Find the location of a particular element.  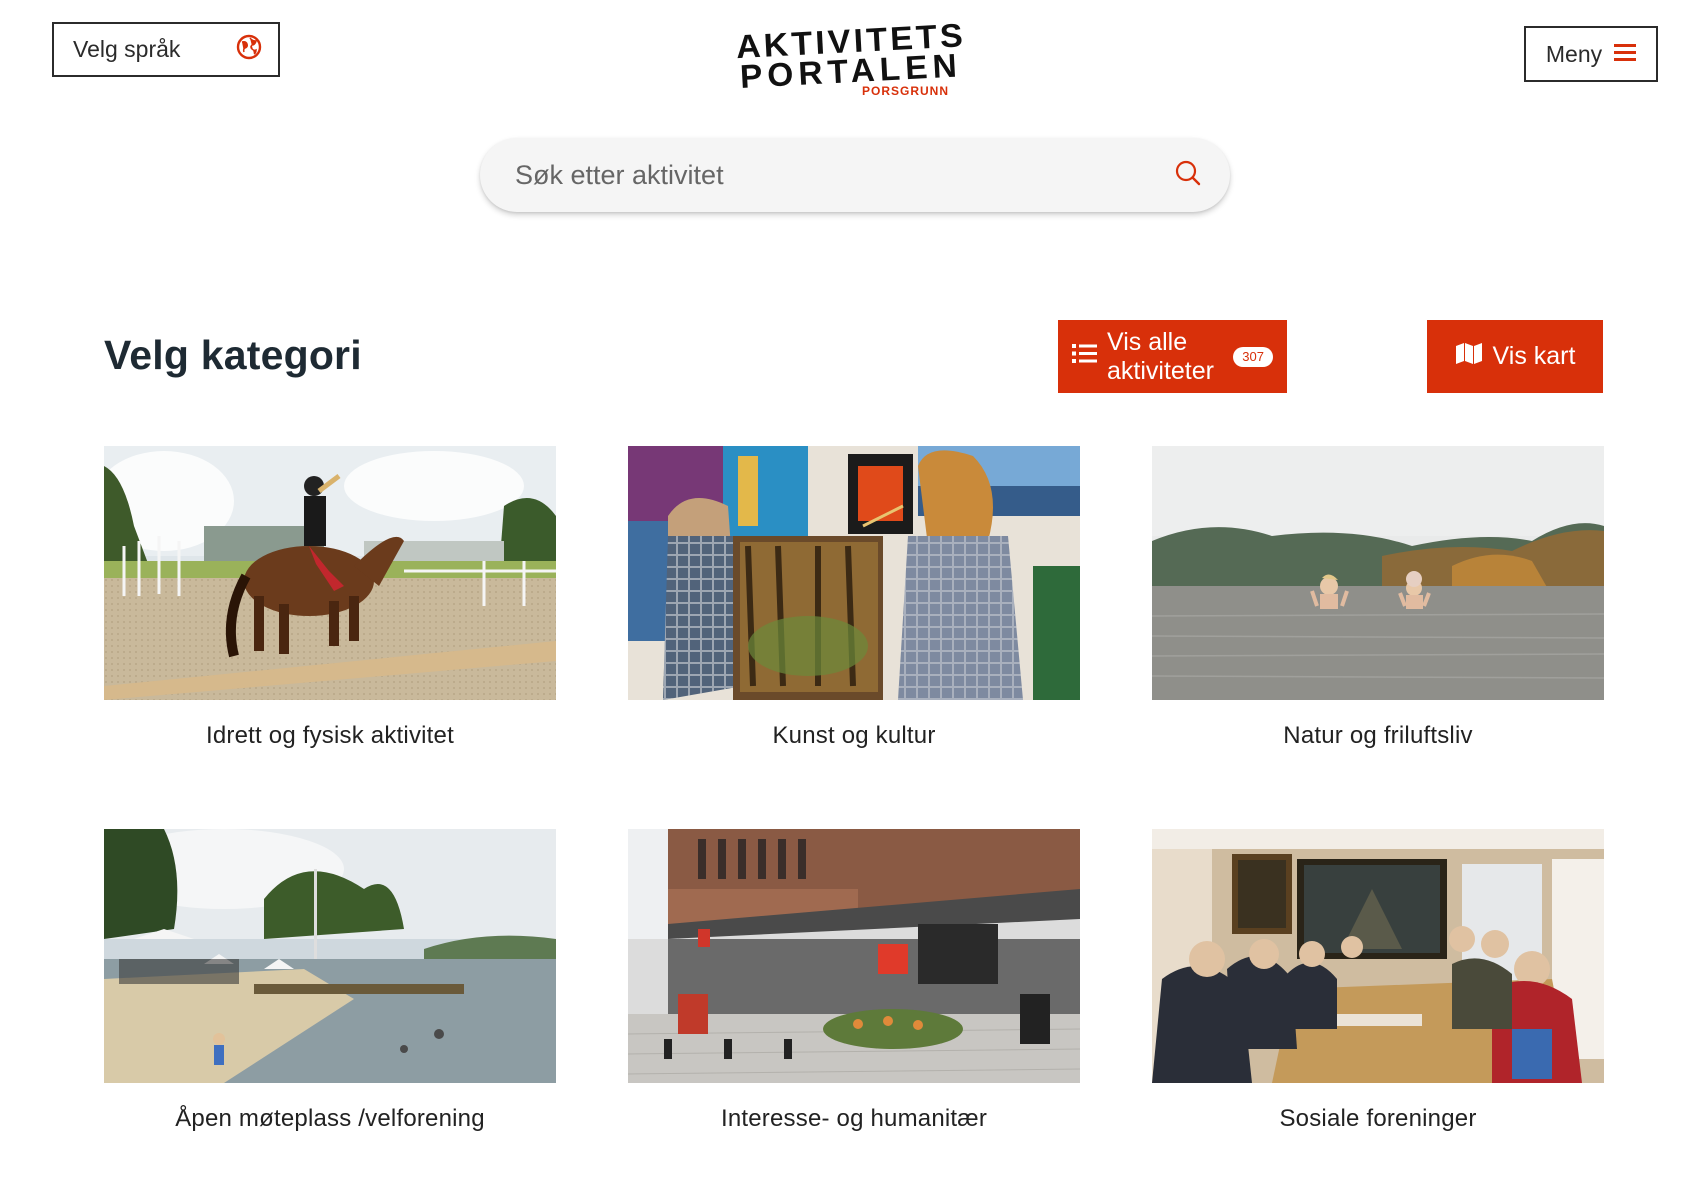

show-all-activities-button: Vis alle aktiviteter 307 is located at coordinates (1172, 356).